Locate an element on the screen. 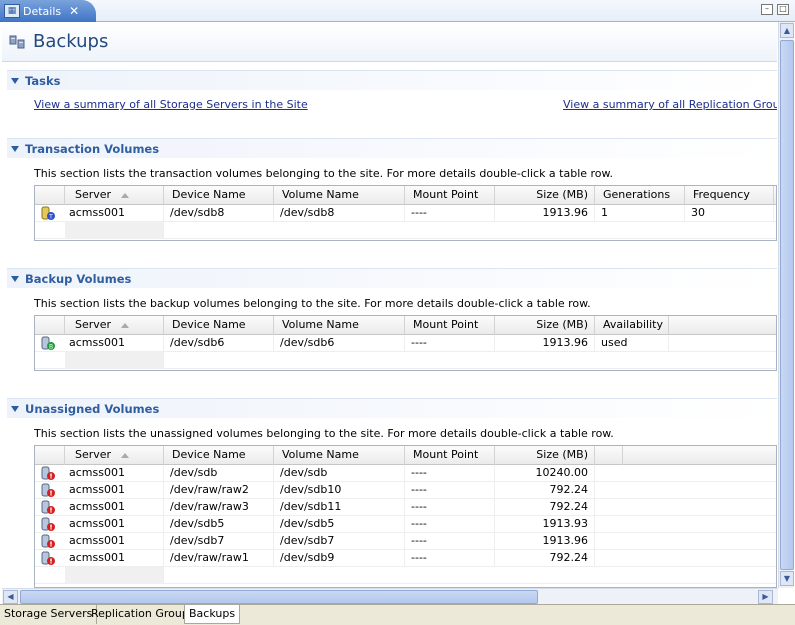 This screenshot has height=625, width=795. page-title: Backups is located at coordinates (71, 41).